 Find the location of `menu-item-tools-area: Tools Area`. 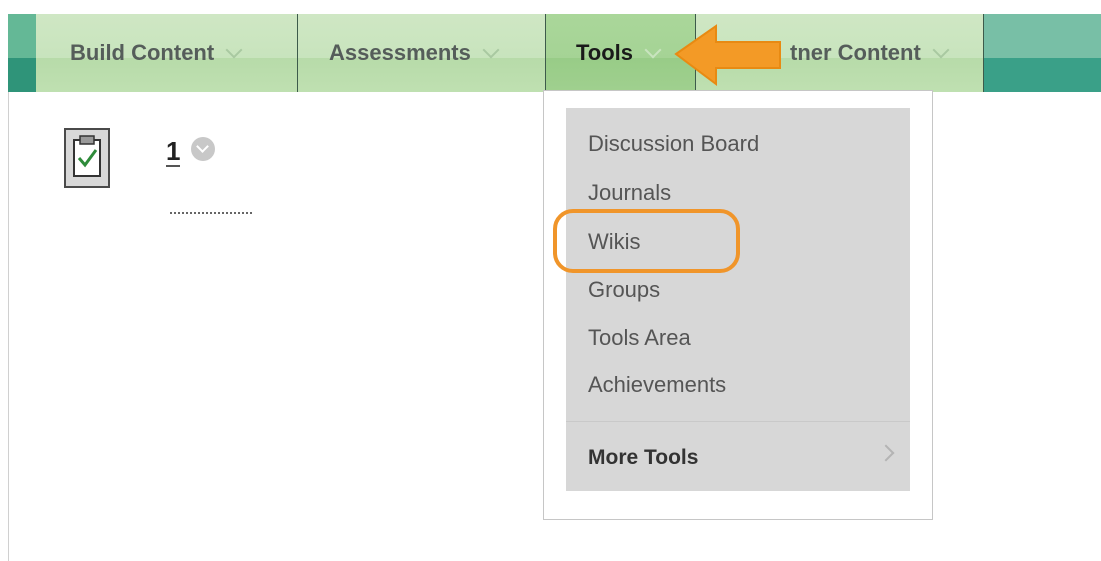

menu-item-tools-area: Tools Area is located at coordinates (639, 338).